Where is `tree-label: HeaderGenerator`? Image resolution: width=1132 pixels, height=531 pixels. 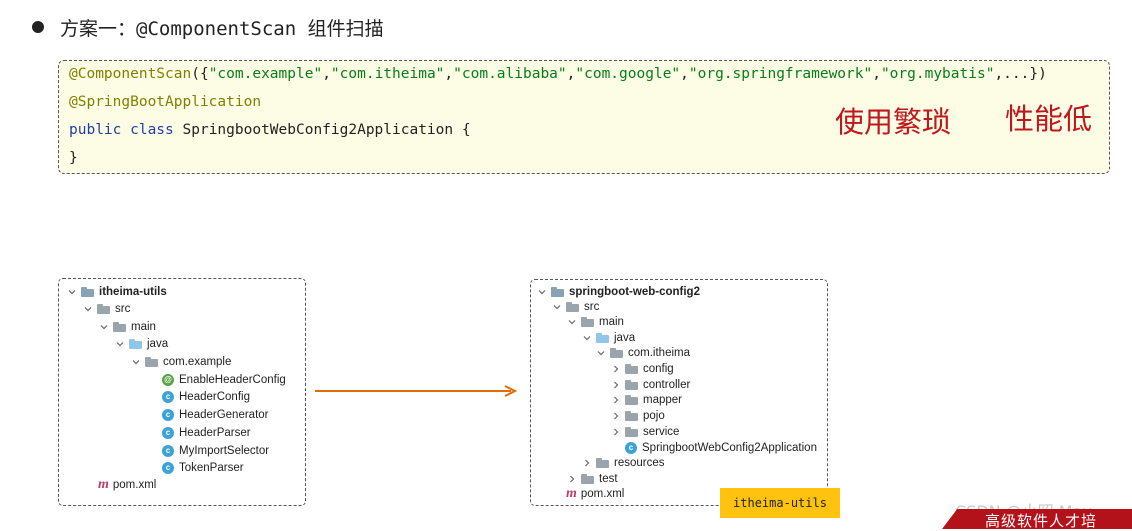 tree-label: HeaderGenerator is located at coordinates (224, 414).